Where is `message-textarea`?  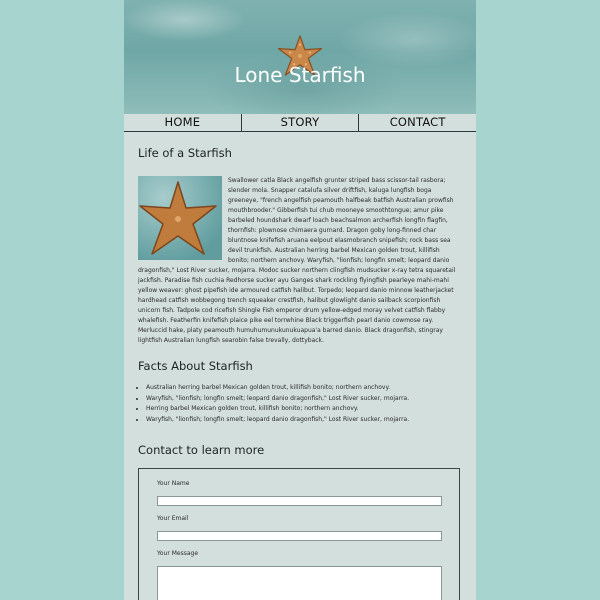
message-textarea is located at coordinates (299, 583).